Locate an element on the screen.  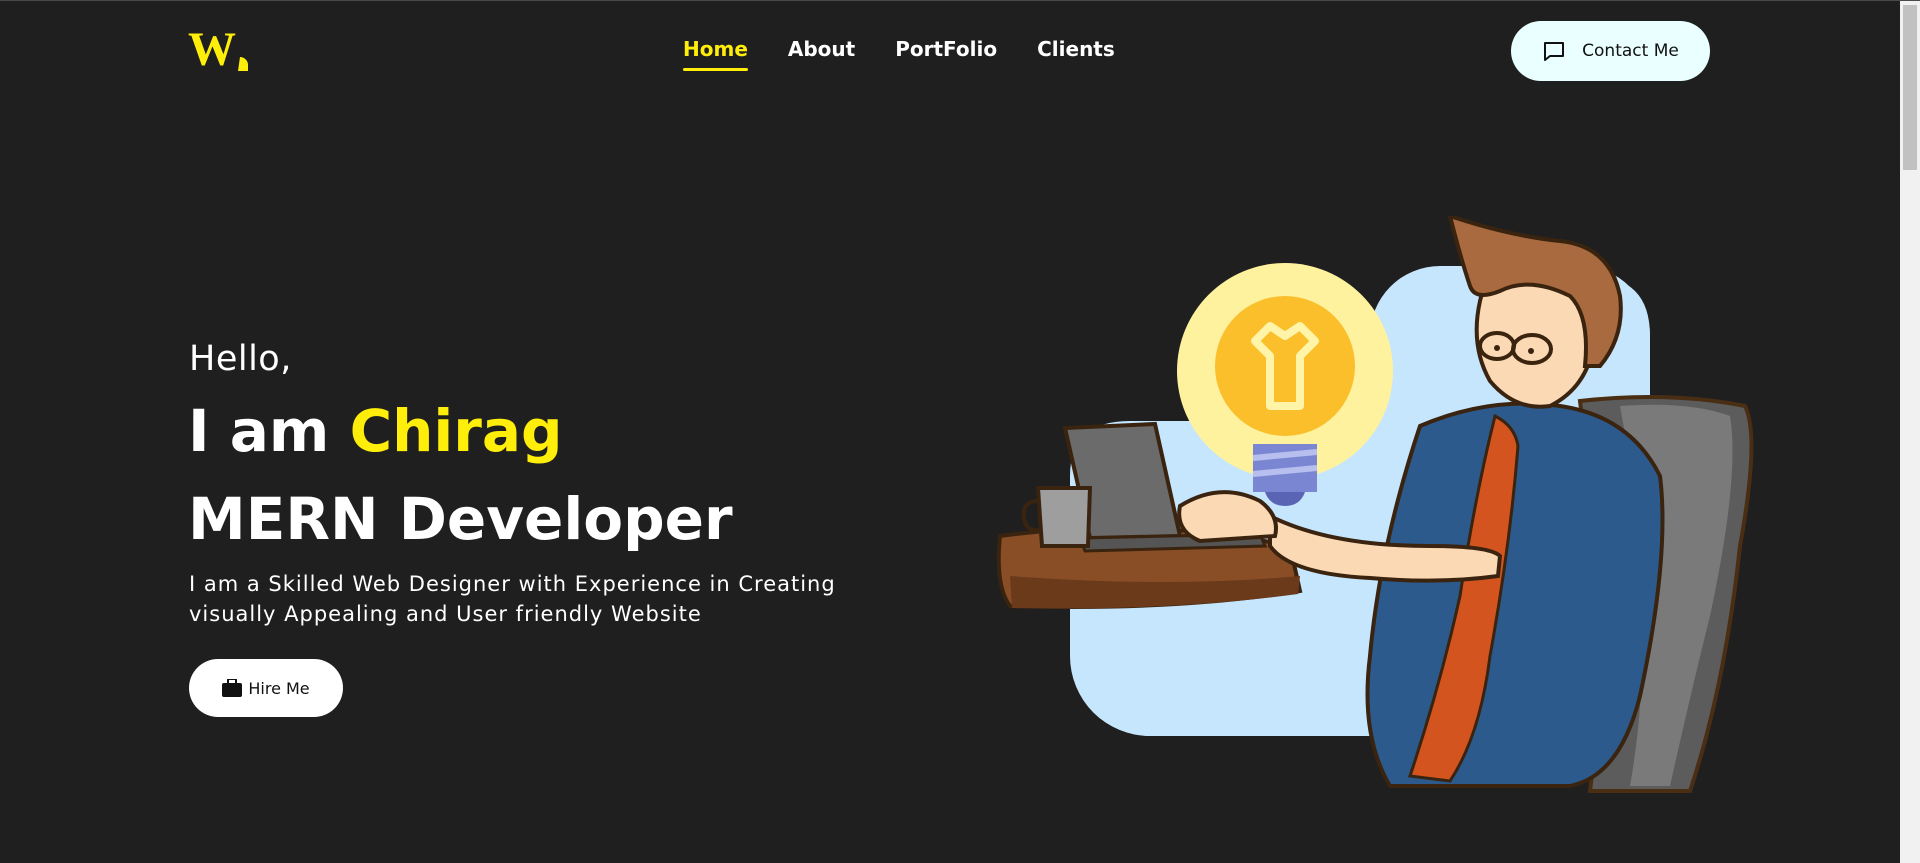
intro-heading: I am Chirag is located at coordinates (375, 431).